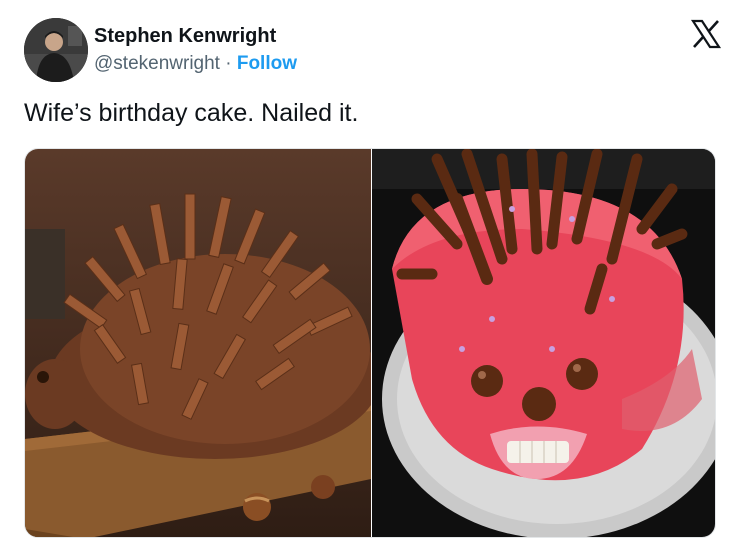  What do you see at coordinates (706, 34) in the screenshot?
I see `x-logo-icon` at bounding box center [706, 34].